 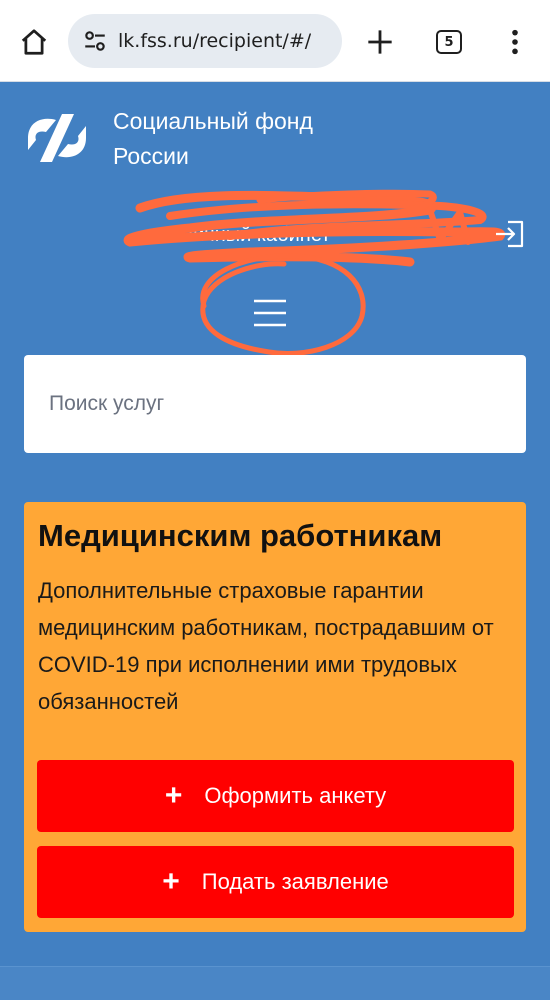 I want to click on plus-icon, so click(x=380, y=42).